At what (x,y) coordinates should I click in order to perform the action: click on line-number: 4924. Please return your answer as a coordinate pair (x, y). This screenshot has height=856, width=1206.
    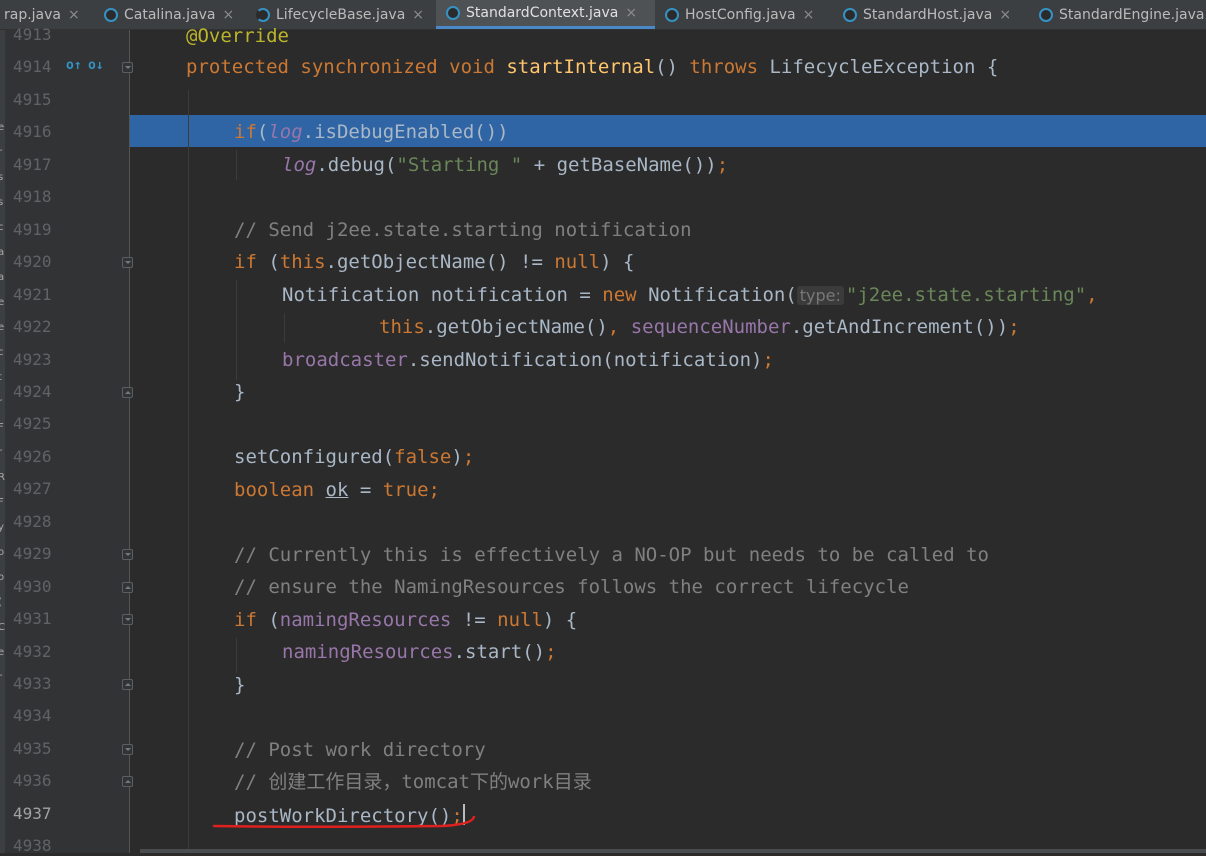
    Looking at the image, I should click on (32, 391).